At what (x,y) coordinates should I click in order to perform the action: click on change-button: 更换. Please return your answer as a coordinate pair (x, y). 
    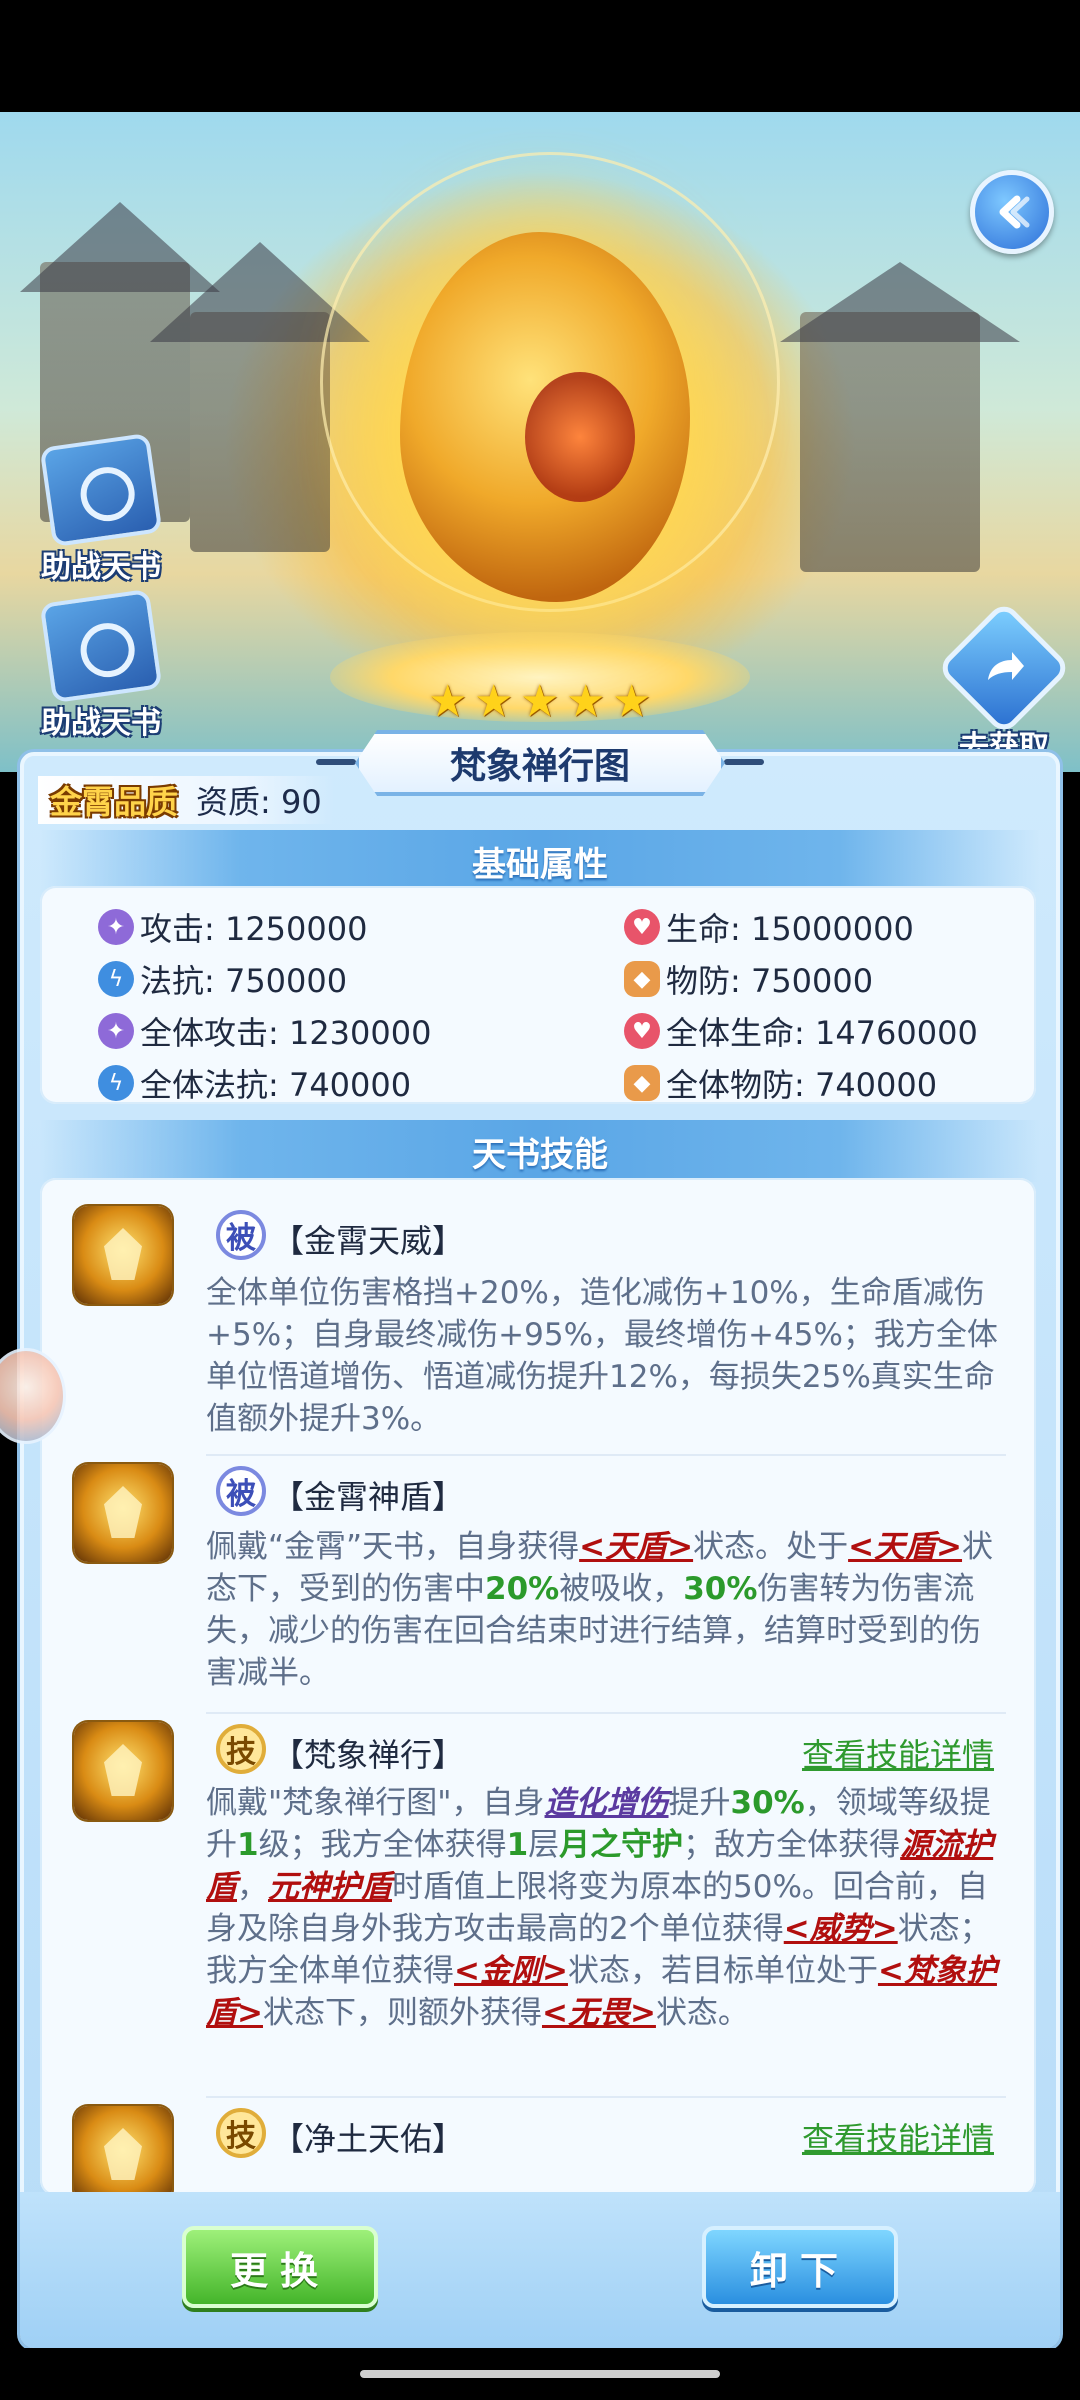
    Looking at the image, I should click on (280, 2267).